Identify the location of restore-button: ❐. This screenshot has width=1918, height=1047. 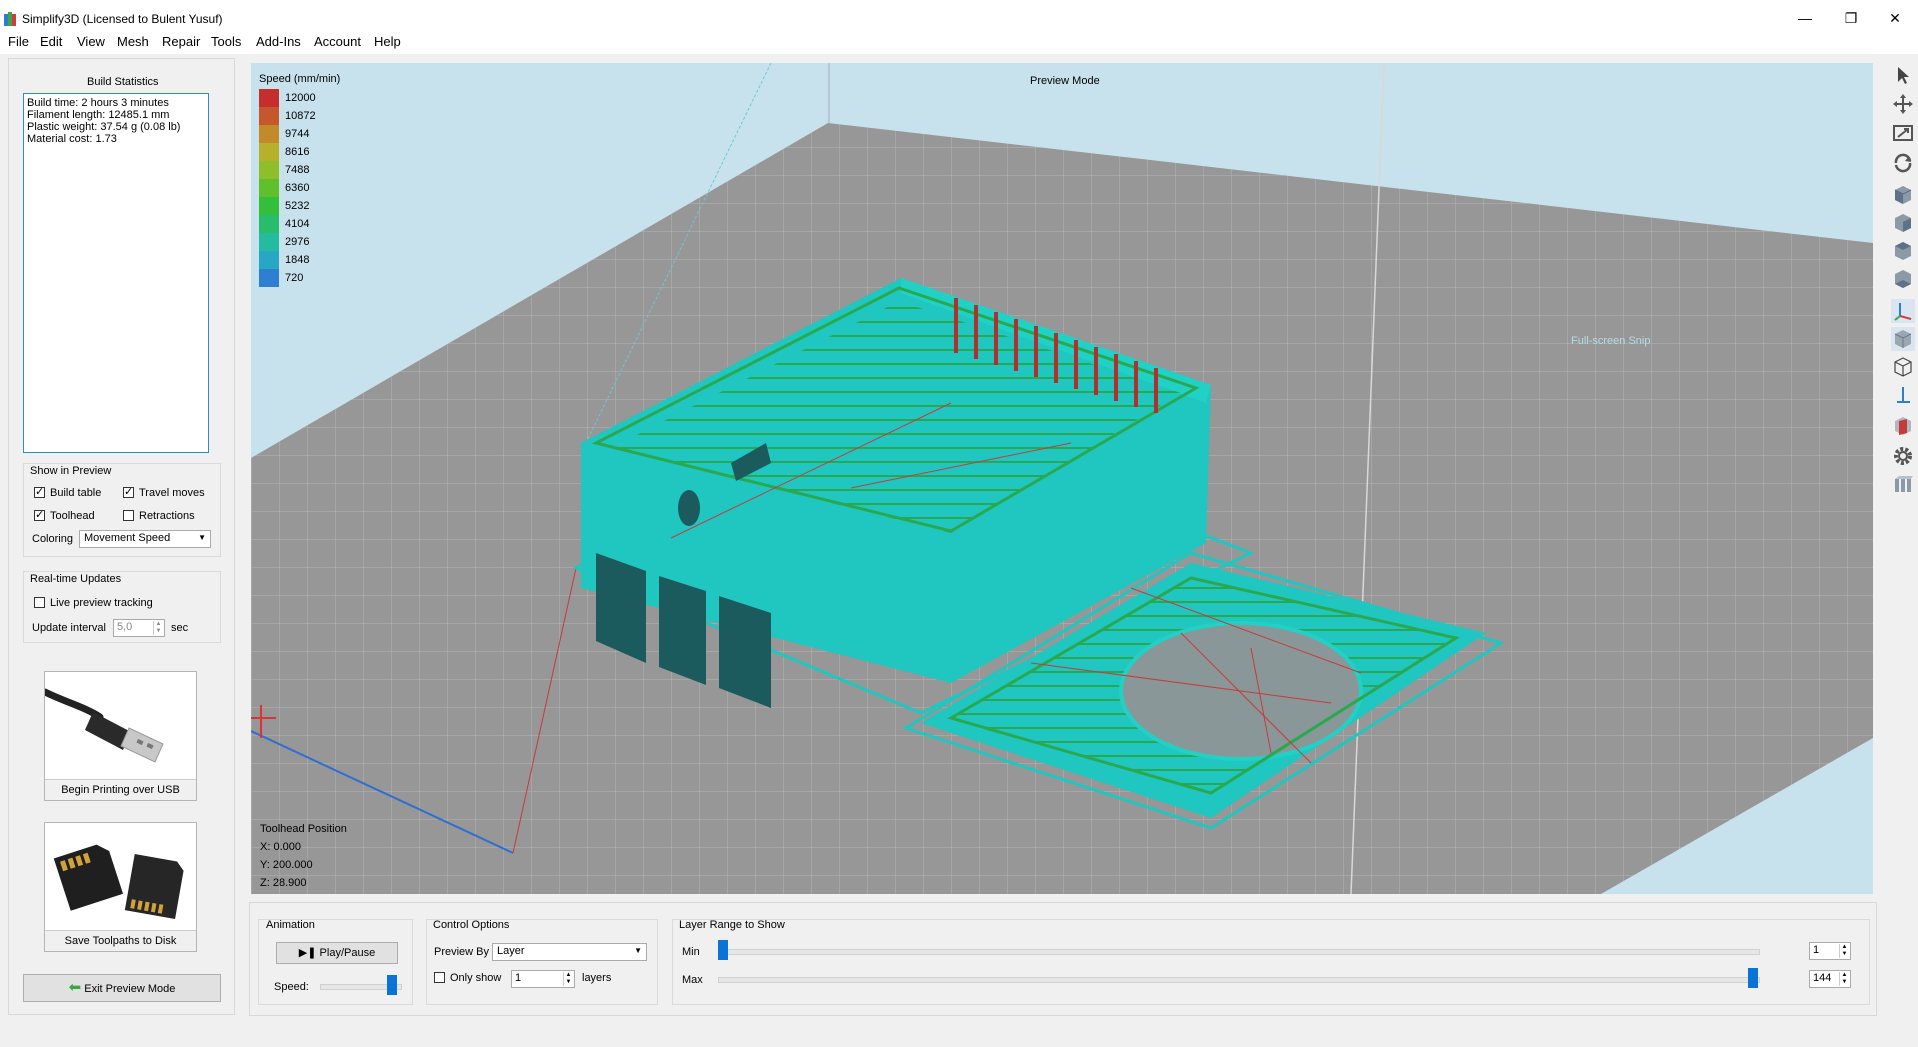
(1851, 18).